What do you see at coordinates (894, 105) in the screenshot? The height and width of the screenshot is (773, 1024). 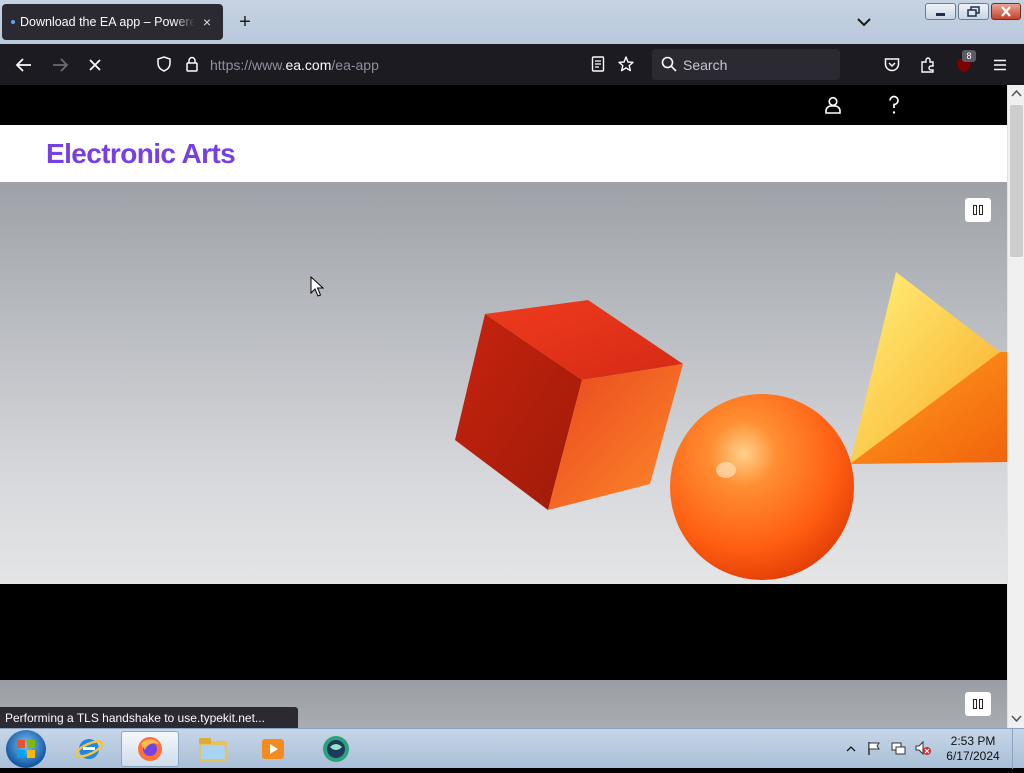 I see `help-question-icon` at bounding box center [894, 105].